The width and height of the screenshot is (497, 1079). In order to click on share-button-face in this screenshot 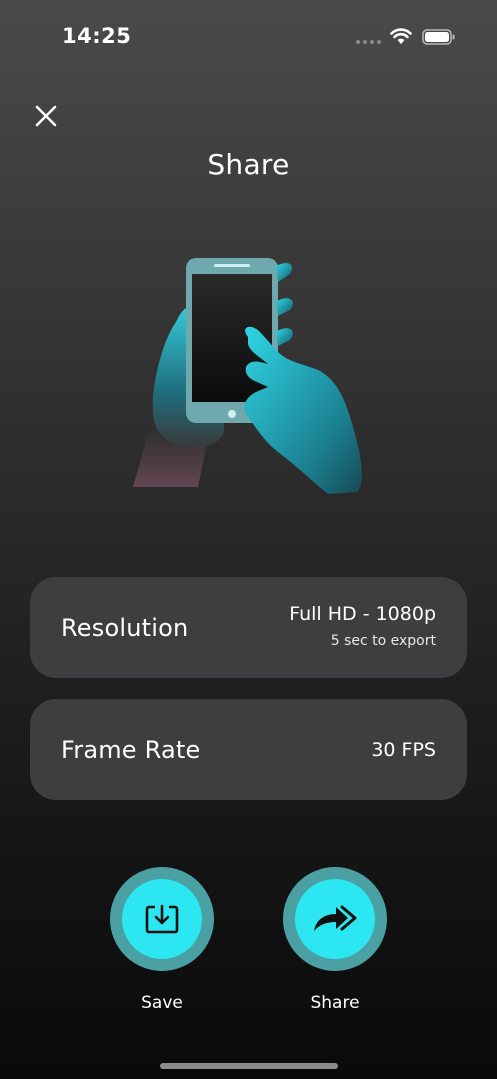, I will do `click(335, 919)`.